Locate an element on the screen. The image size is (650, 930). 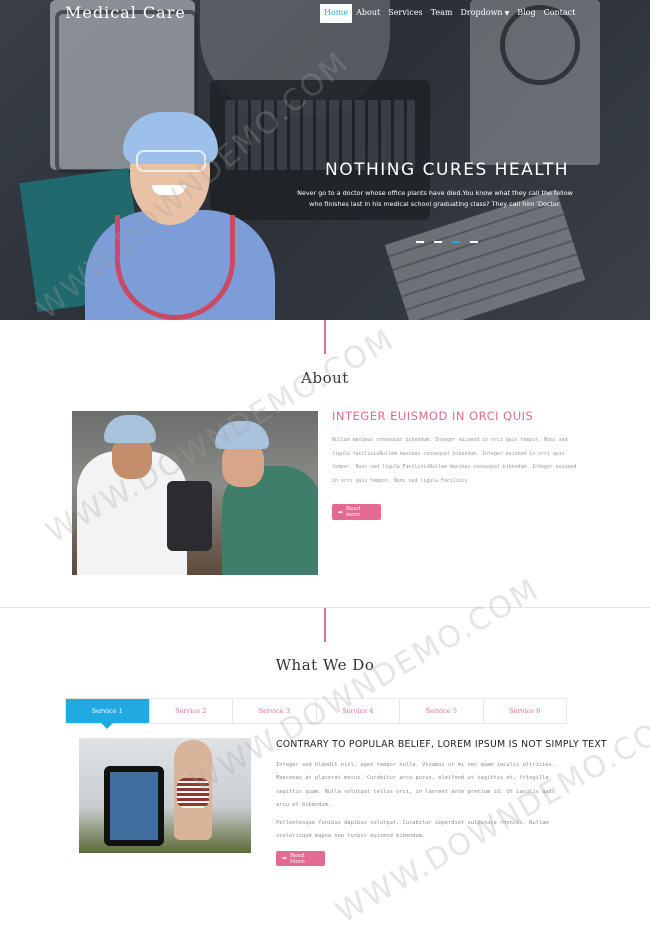
about-read-more-label: Read more is located at coordinates (353, 512).